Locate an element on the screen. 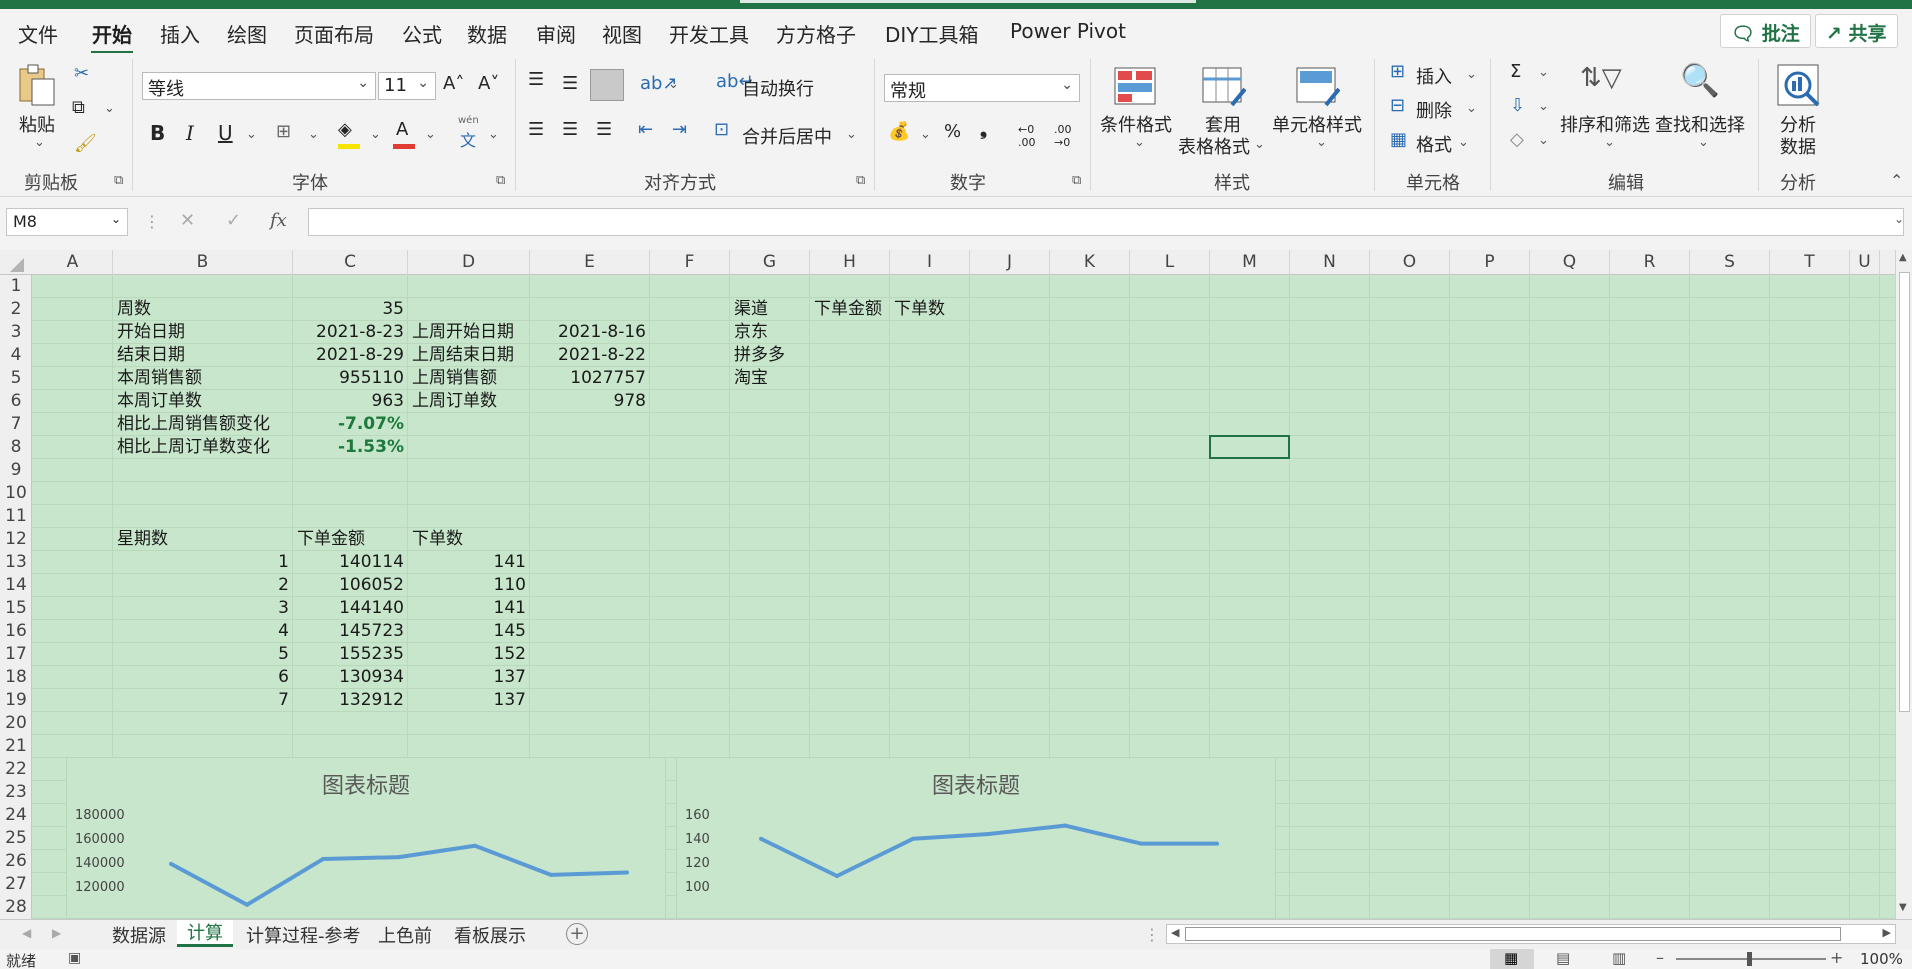  find-select-button: 查找和选择 is located at coordinates (1700, 124).